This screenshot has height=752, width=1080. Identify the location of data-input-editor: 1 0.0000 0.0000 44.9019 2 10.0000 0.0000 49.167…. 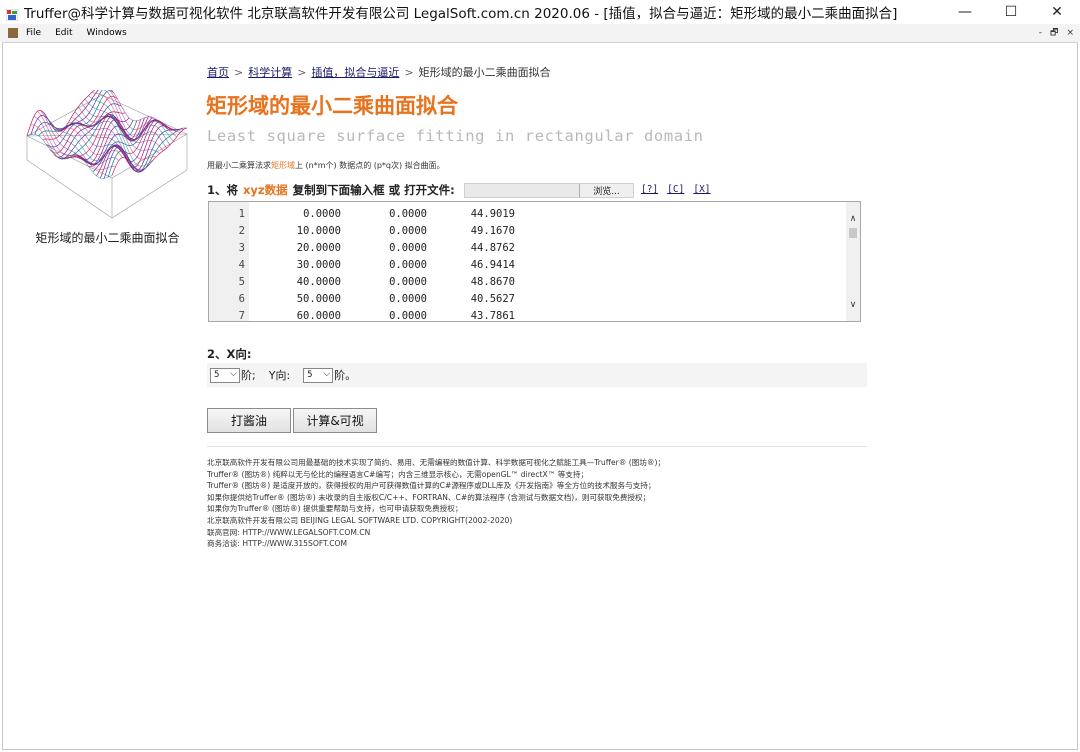
(534, 261).